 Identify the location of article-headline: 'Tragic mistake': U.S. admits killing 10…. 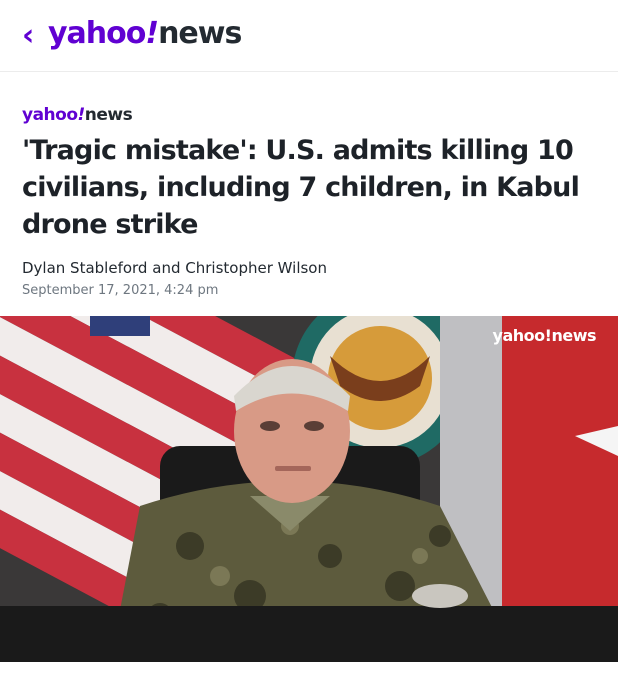
(301, 187).